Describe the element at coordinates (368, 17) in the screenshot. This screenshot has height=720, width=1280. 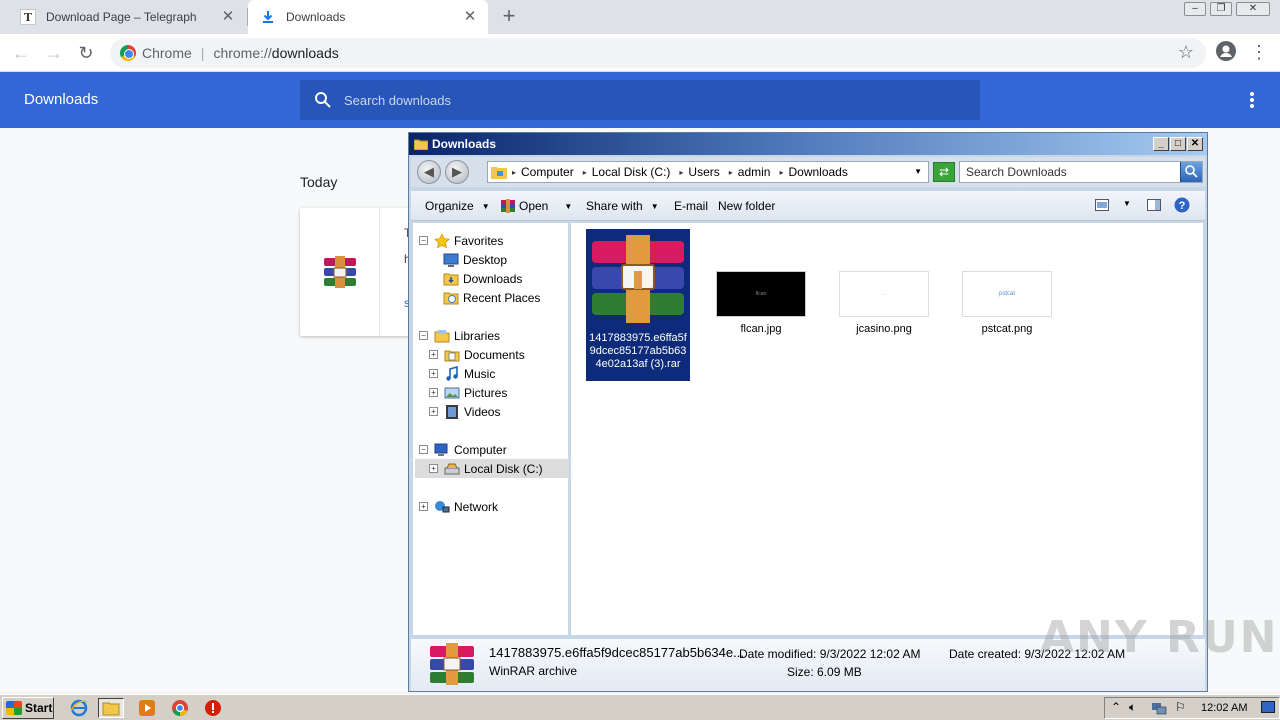
I see `tab-downloads: Downloads ✕` at that location.